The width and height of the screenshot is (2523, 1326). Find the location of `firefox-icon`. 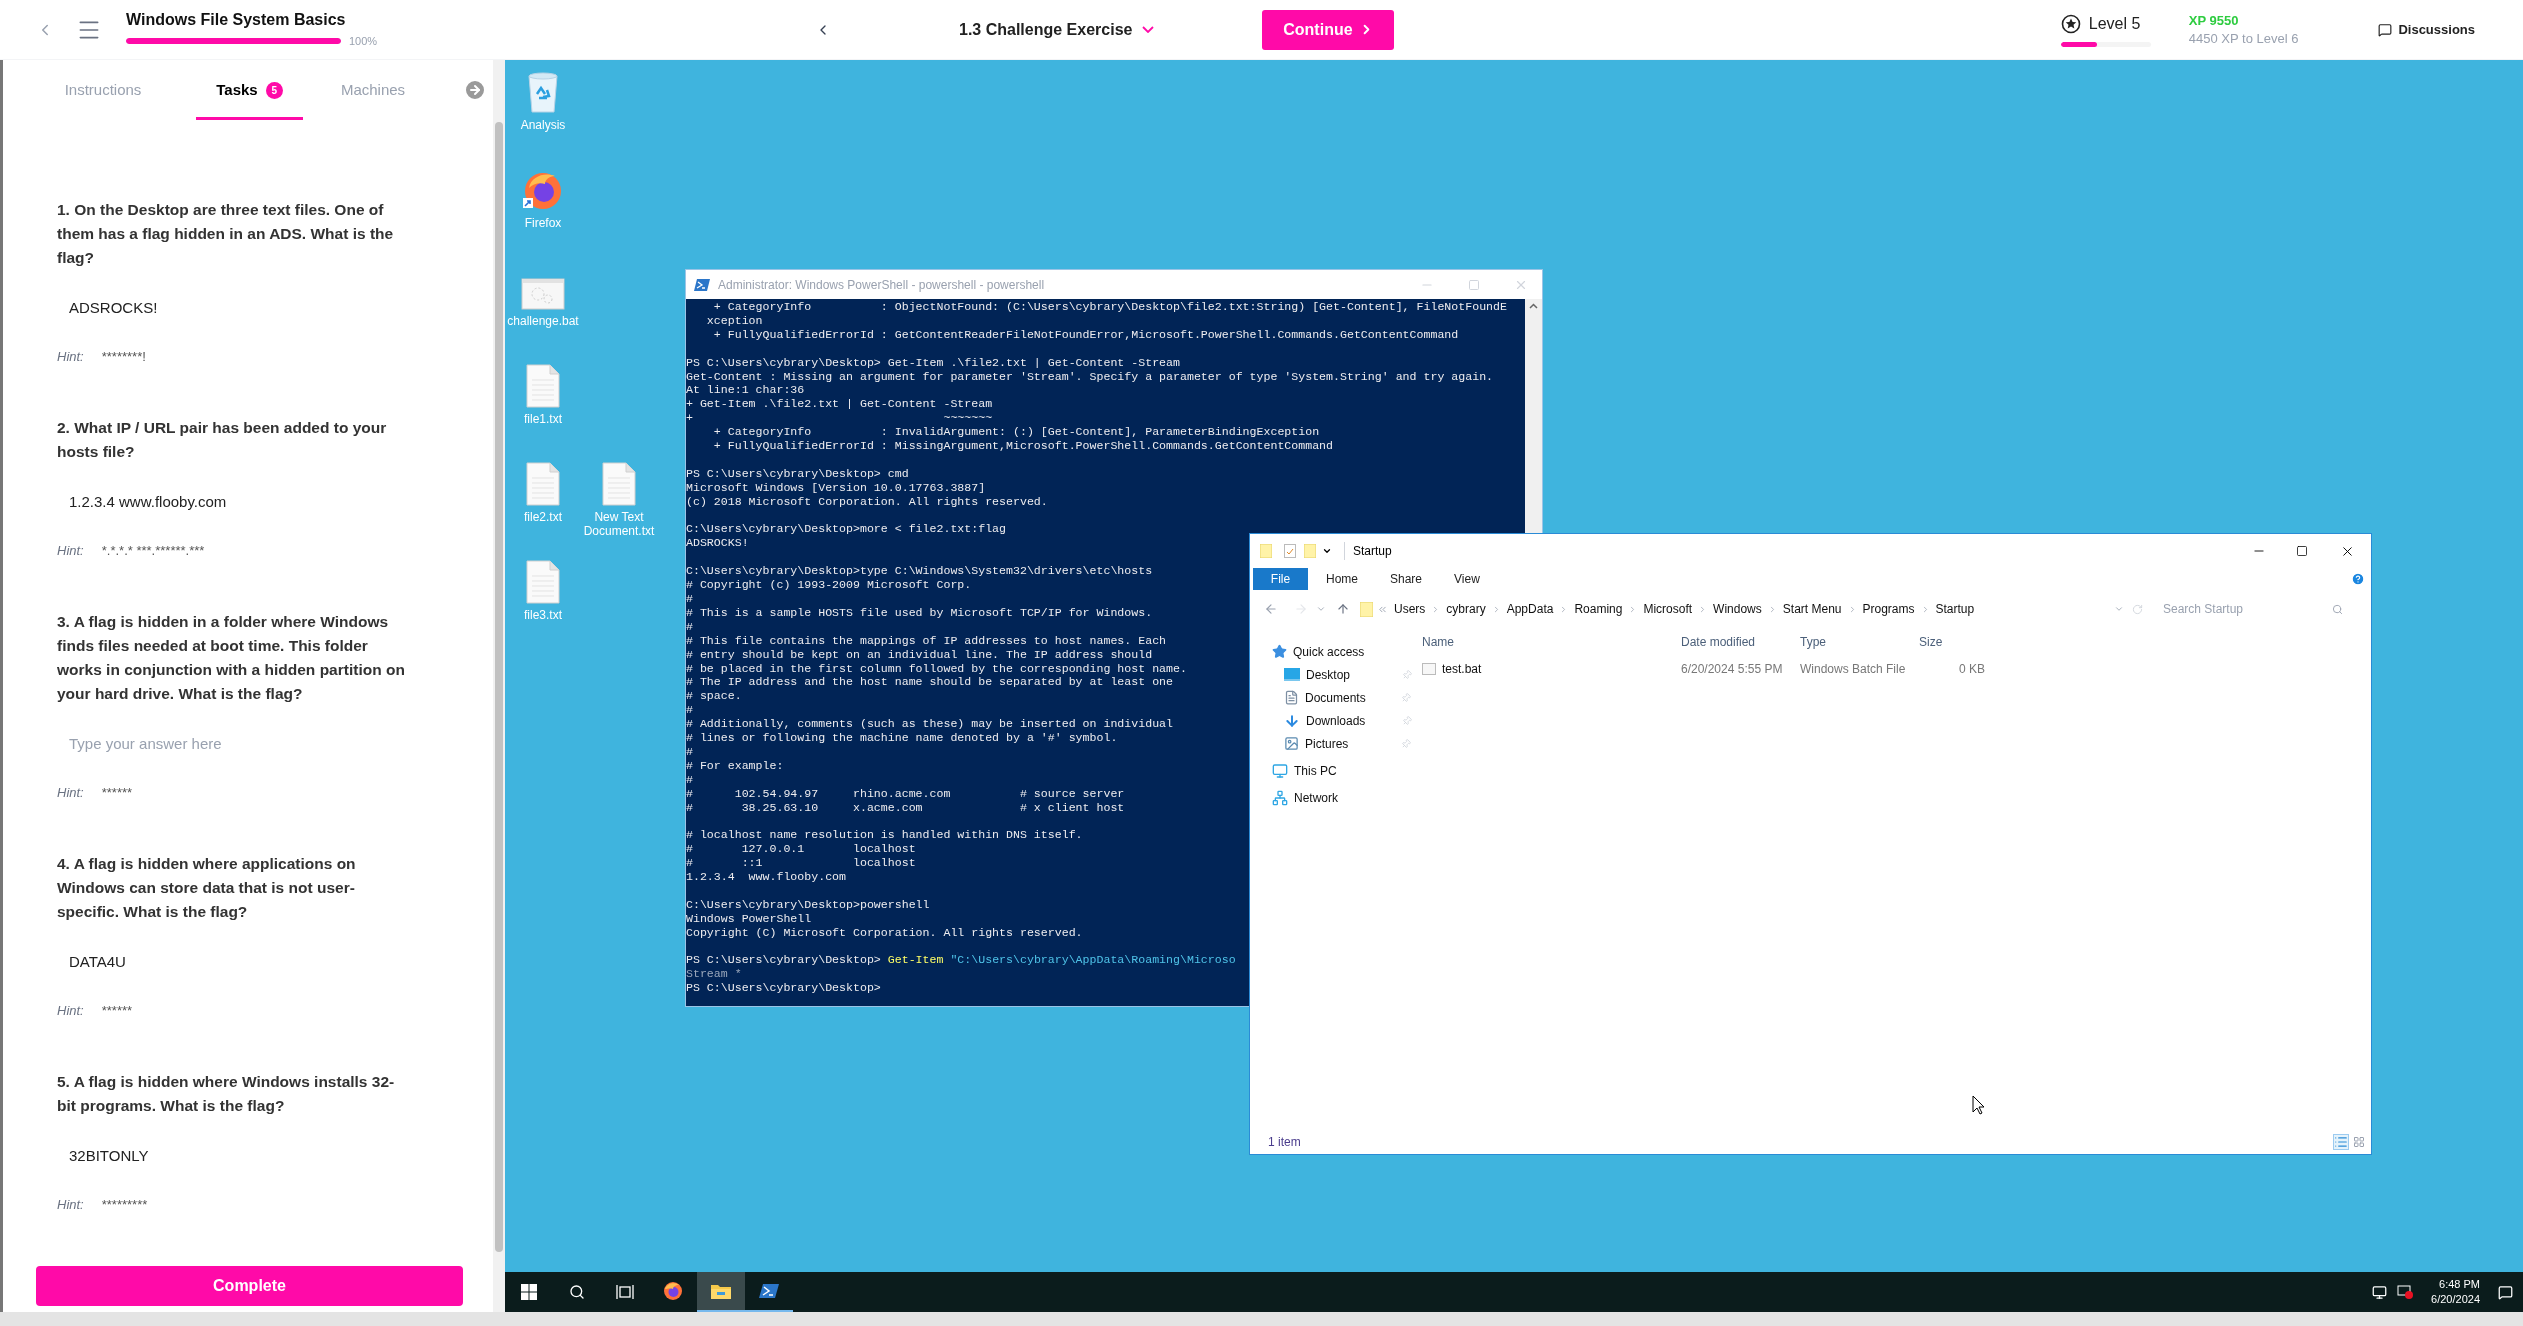

firefox-icon is located at coordinates (673, 1291).